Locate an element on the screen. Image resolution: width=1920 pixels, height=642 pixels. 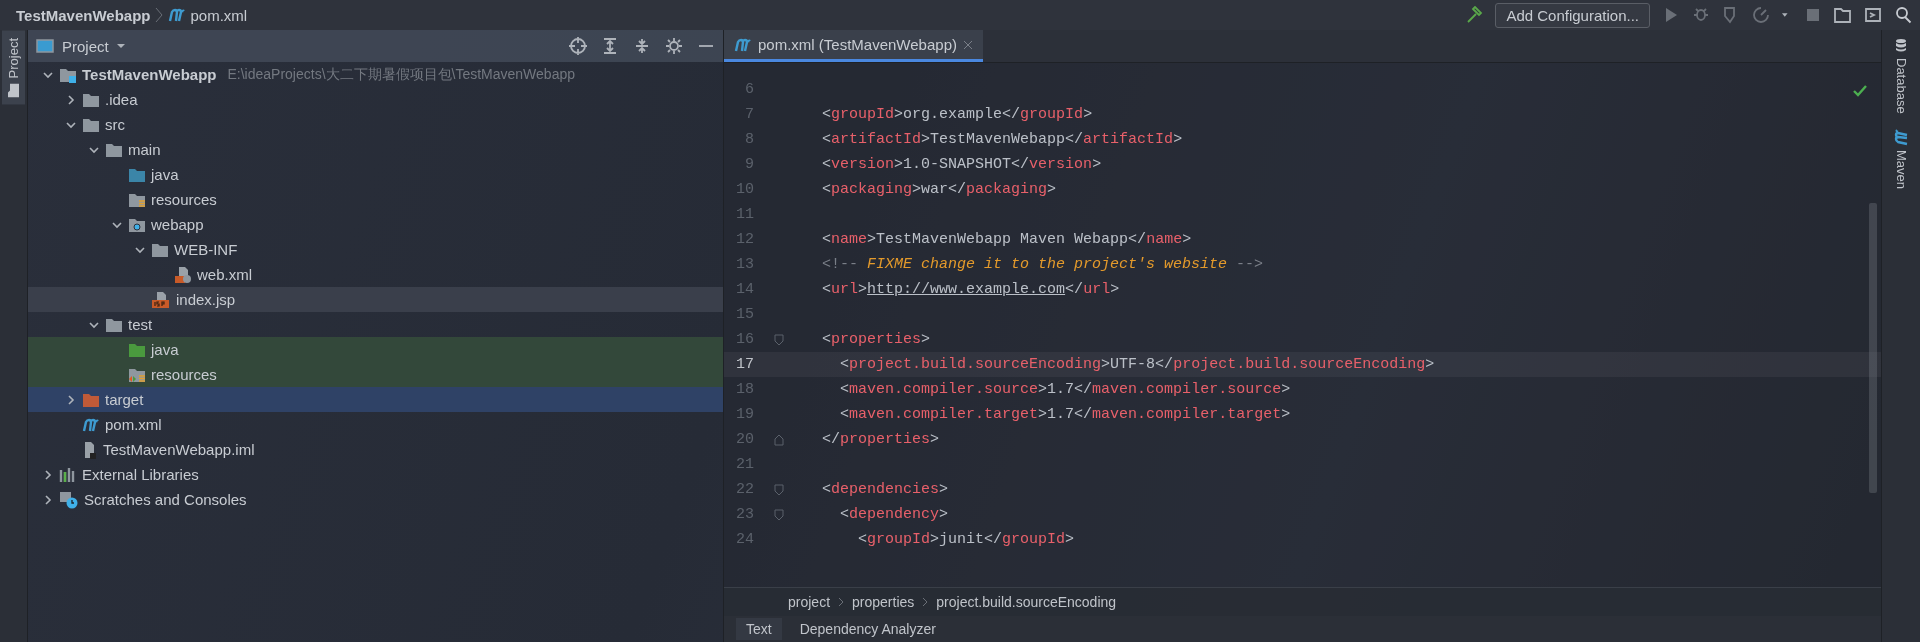
tree-row: .idea is located at coordinates (375, 99).